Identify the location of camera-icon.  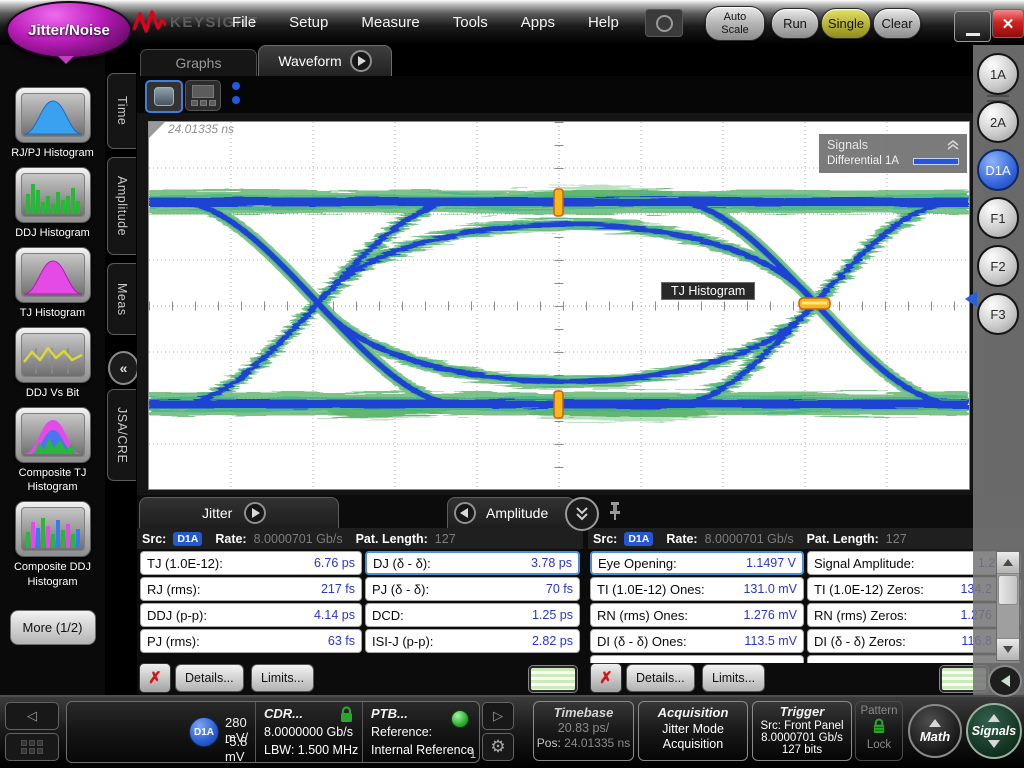
(664, 23).